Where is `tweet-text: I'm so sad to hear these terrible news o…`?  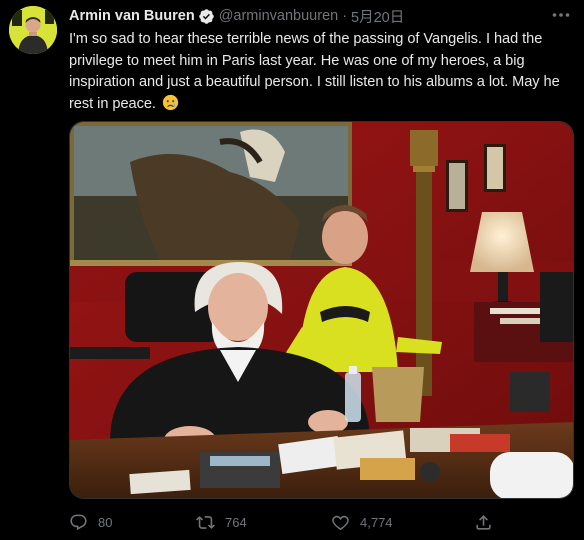 tweet-text: I'm so sad to hear these terrible news o… is located at coordinates (314, 71).